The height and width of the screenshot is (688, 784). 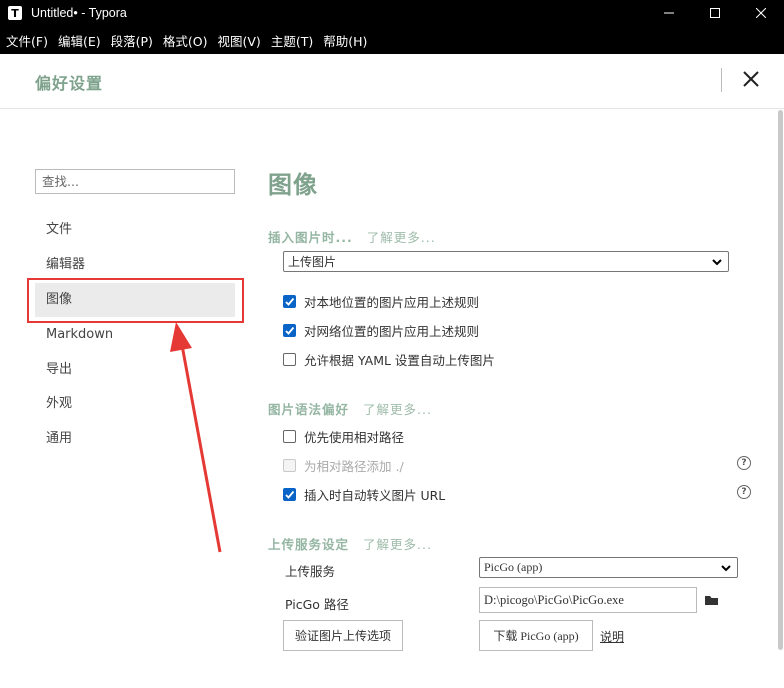 I want to click on option-escape-url: 插入时自动转义图片 URL, so click(x=364, y=494).